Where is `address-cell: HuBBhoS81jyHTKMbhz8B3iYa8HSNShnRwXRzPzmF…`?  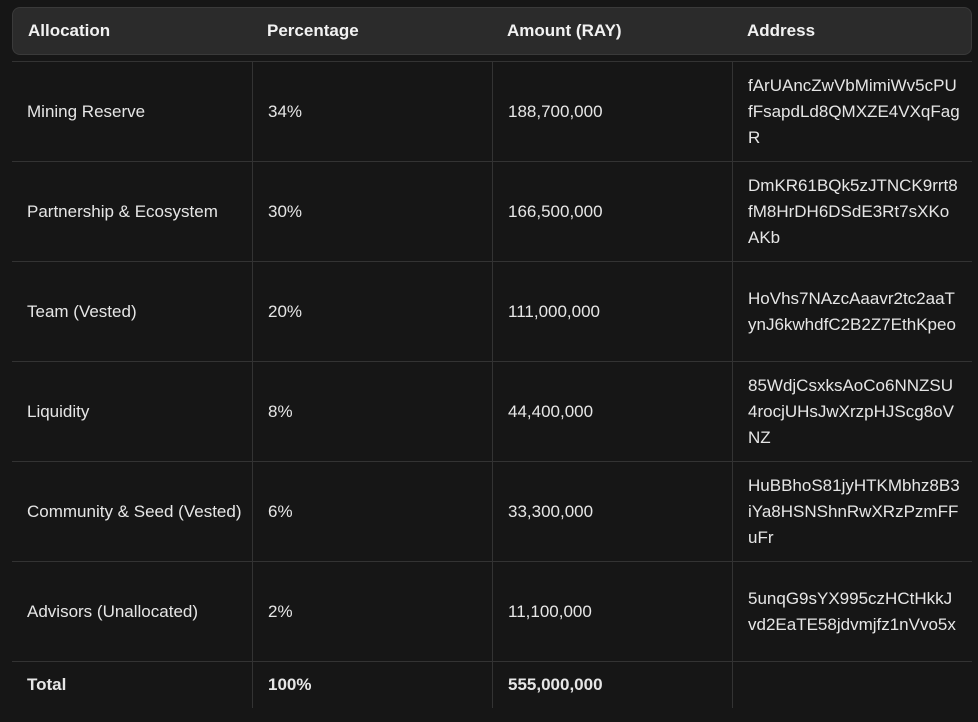 address-cell: HuBBhoS81jyHTKMbhz8B3iYa8HSNShnRwXRzPzmF… is located at coordinates (852, 512).